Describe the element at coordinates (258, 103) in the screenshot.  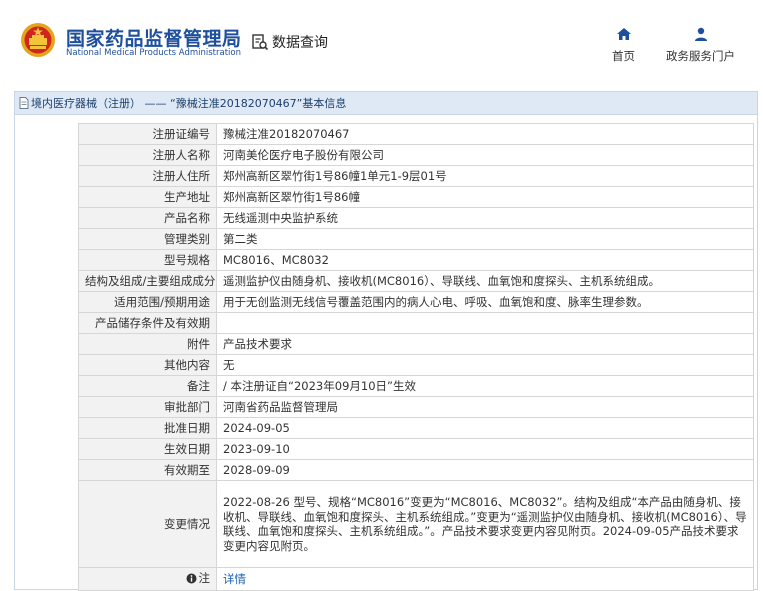
I see `breadcrumb-record: “豫械注准20182070467”基本信息` at that location.